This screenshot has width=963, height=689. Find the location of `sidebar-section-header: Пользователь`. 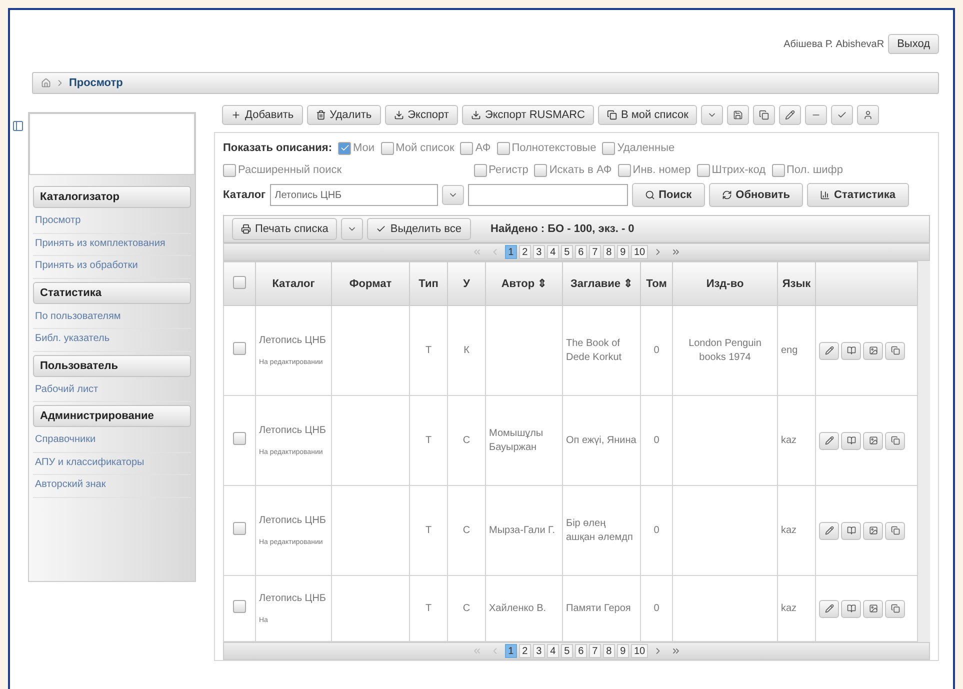

sidebar-section-header: Пользователь is located at coordinates (112, 365).